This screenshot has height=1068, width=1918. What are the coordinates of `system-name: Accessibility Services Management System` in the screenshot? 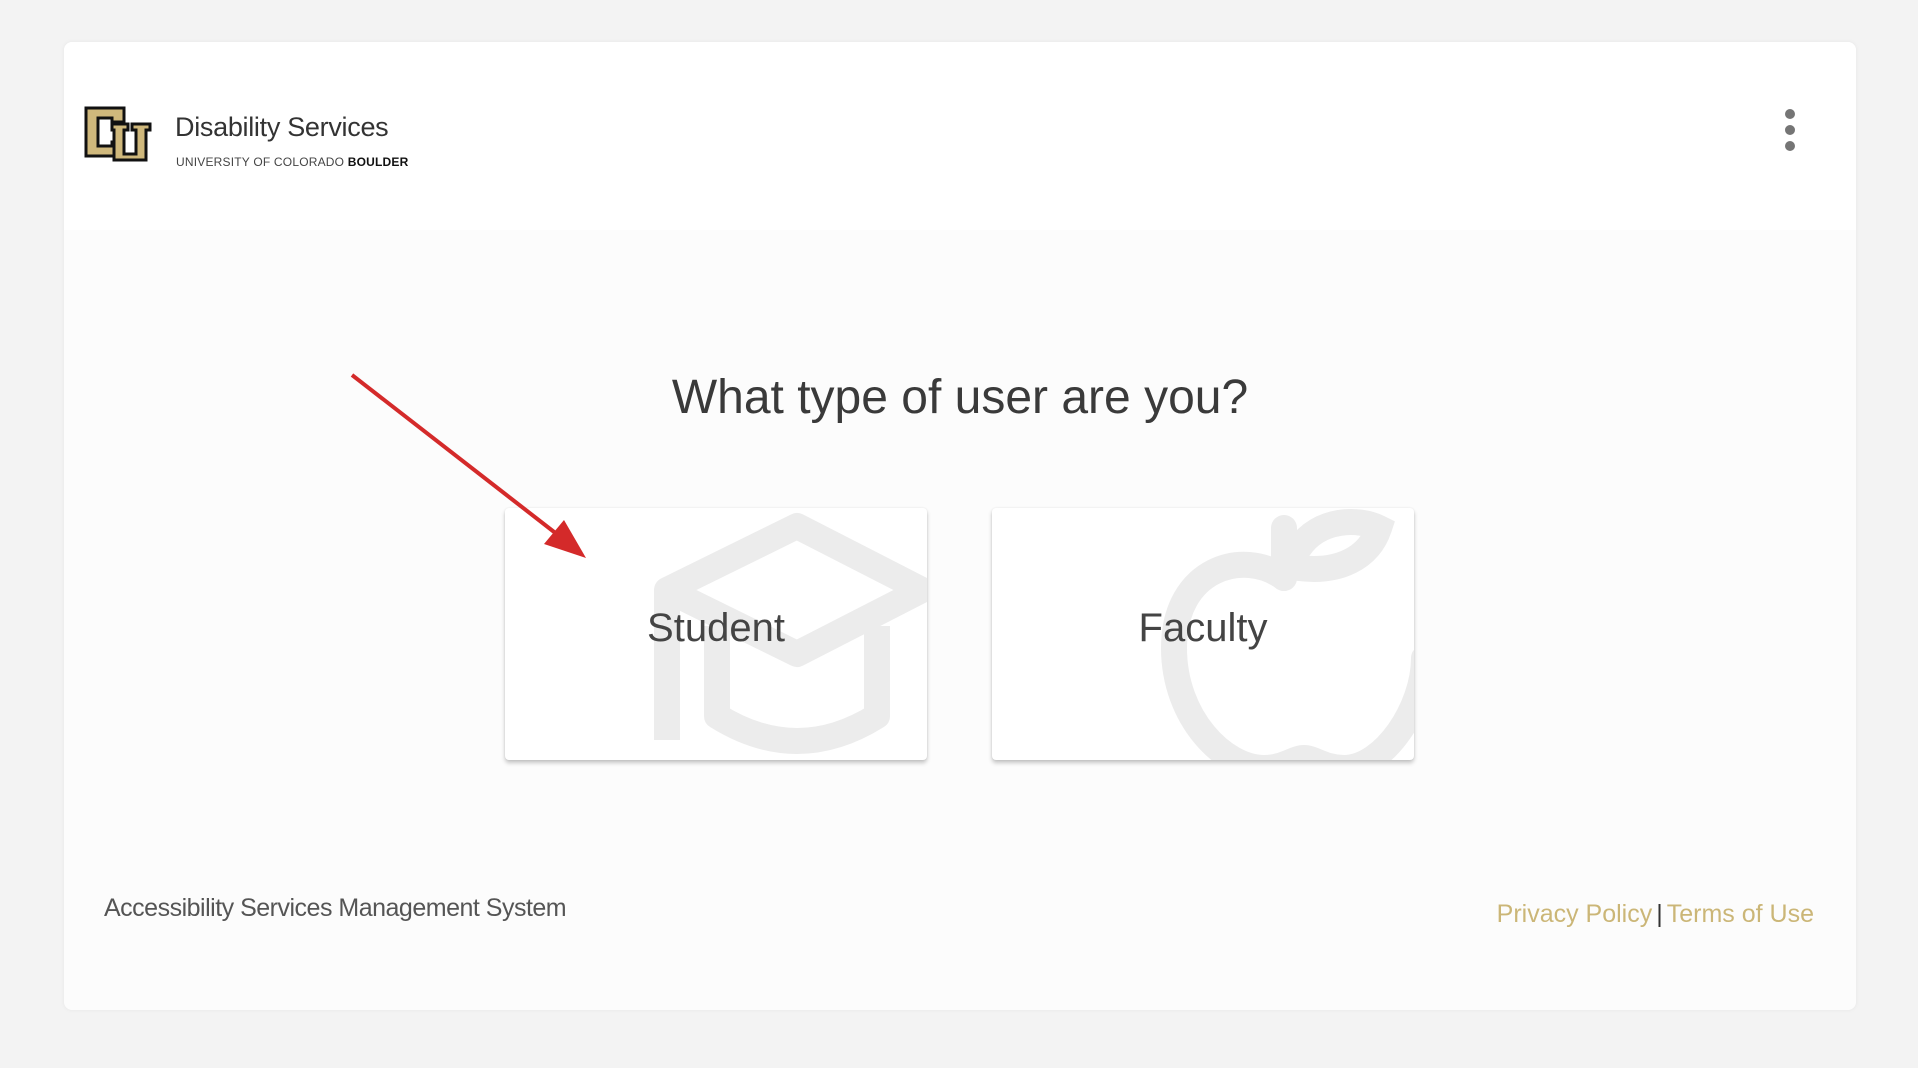 It's located at (335, 908).